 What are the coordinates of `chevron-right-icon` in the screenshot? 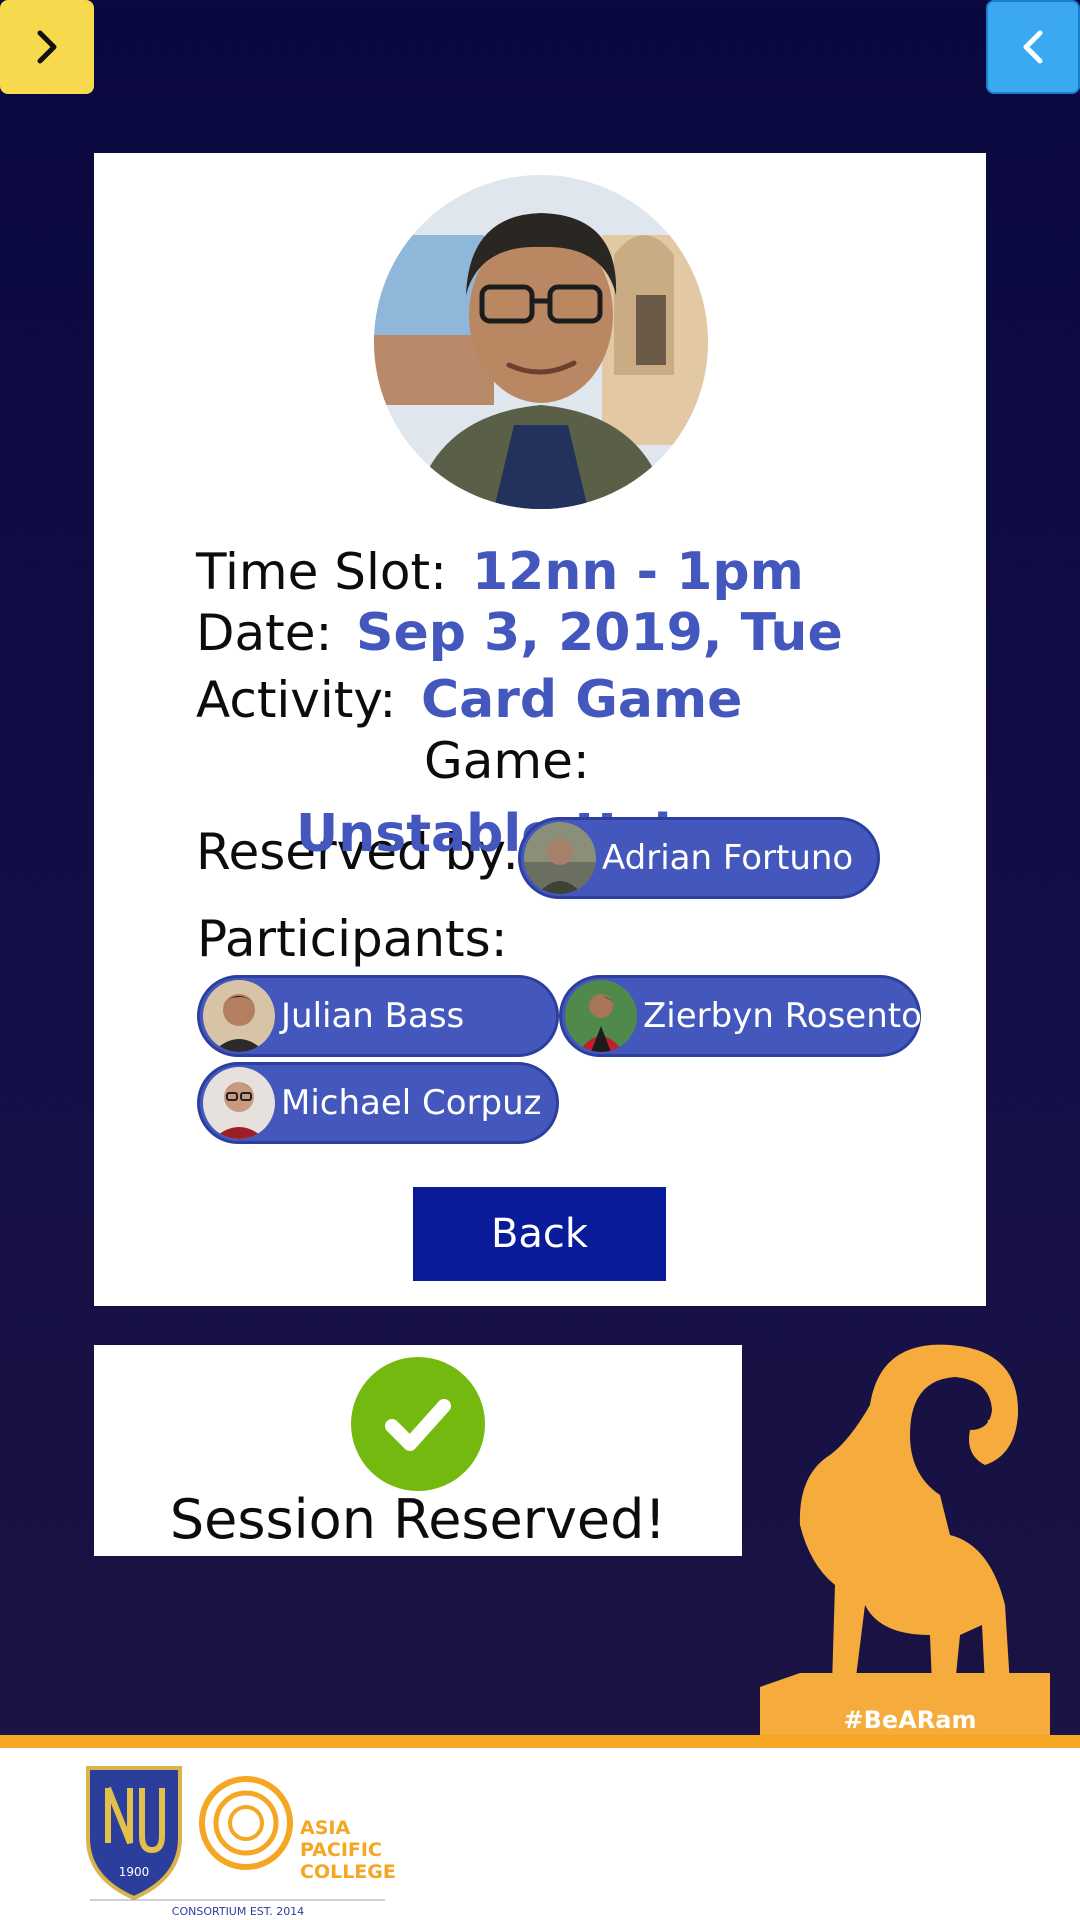 It's located at (47, 47).